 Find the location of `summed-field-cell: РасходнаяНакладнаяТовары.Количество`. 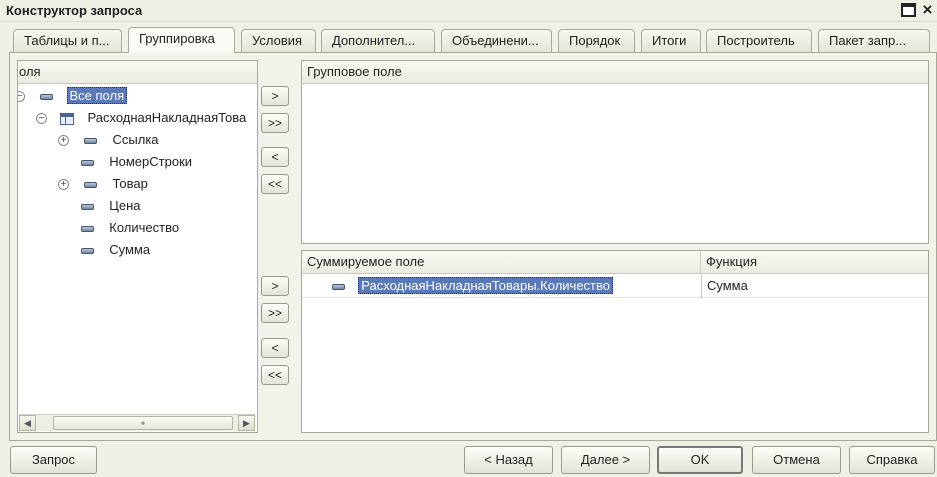

summed-field-cell: РасходнаяНакладнаяТовары.Количество is located at coordinates (472, 286).